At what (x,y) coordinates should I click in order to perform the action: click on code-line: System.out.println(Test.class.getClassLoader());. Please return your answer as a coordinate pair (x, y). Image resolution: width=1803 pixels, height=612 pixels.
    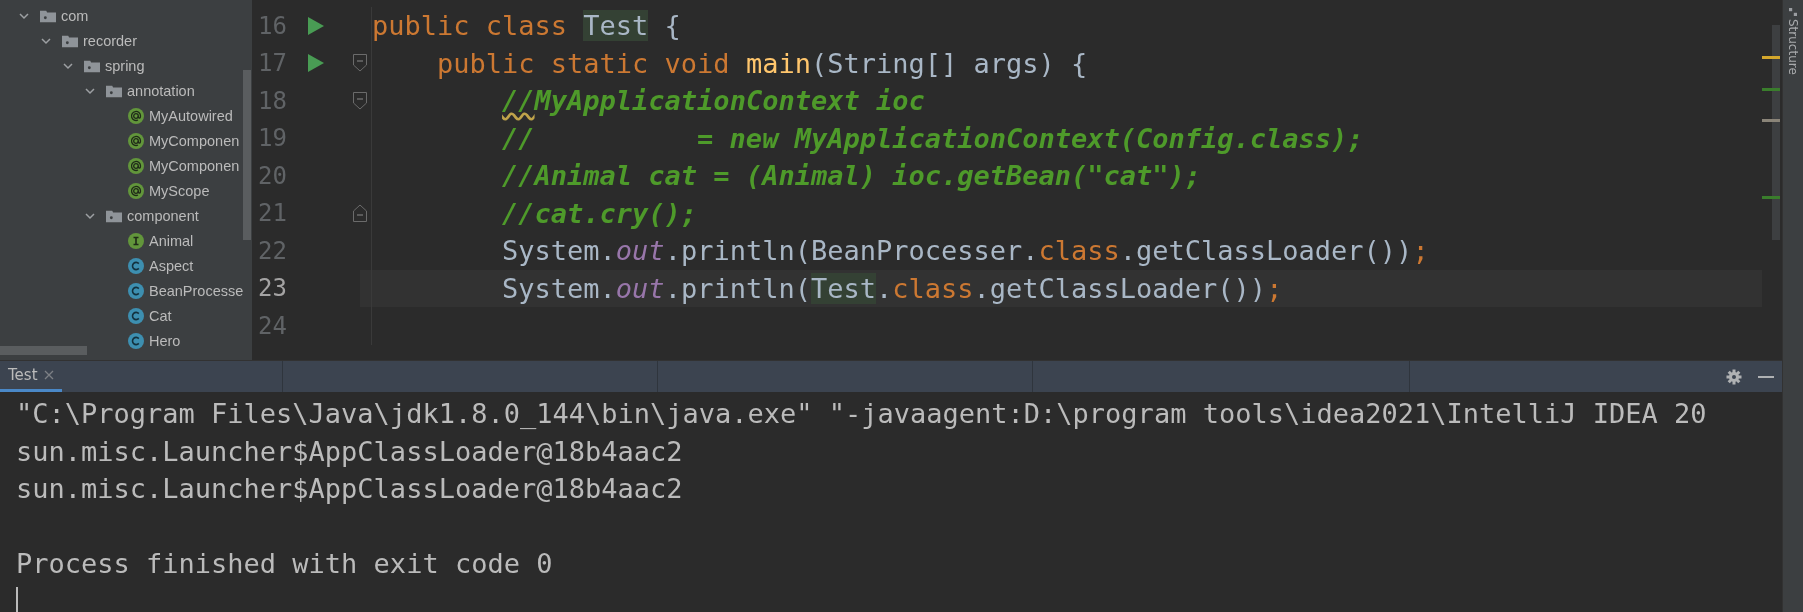
    Looking at the image, I should click on (892, 288).